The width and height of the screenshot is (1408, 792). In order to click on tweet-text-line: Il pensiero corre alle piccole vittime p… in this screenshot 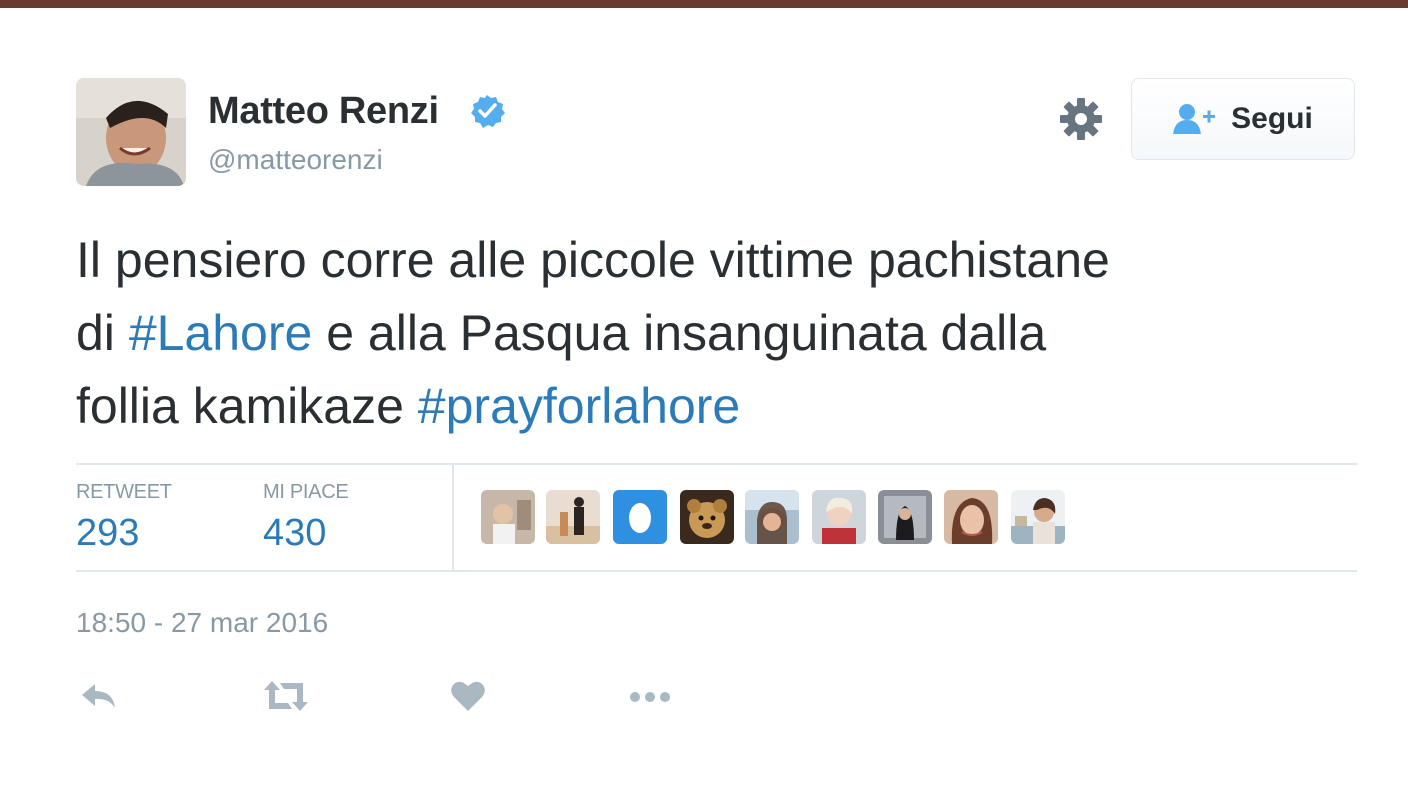, I will do `click(721, 260)`.